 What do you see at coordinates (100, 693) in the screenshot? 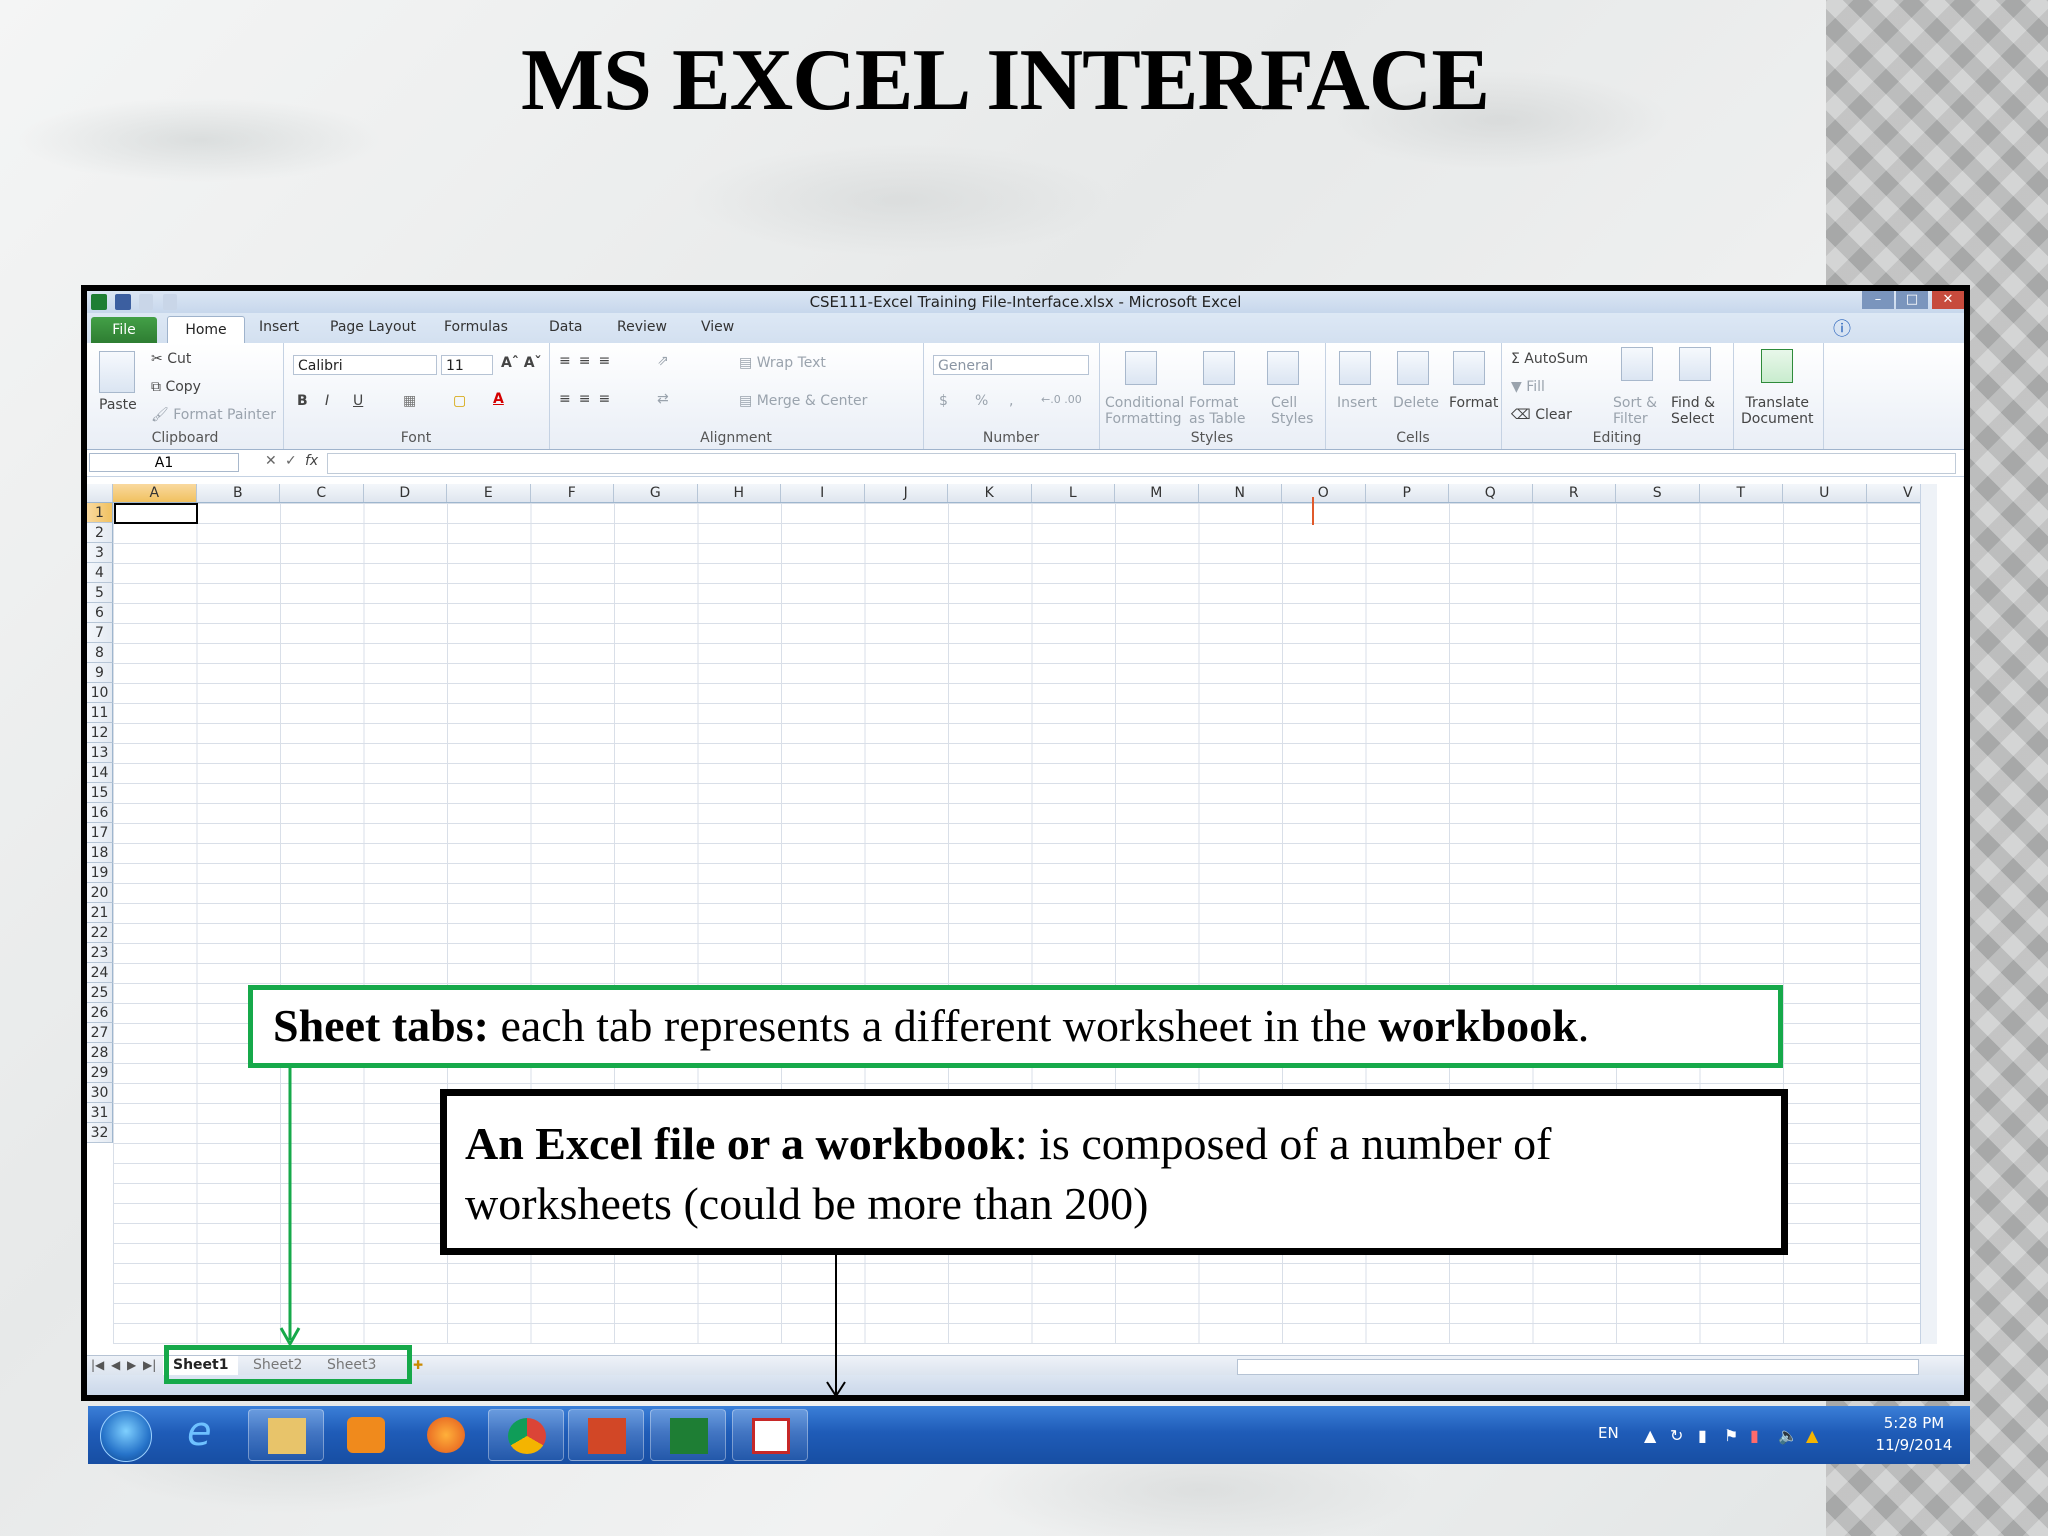
I see `row-header-10: 10` at bounding box center [100, 693].